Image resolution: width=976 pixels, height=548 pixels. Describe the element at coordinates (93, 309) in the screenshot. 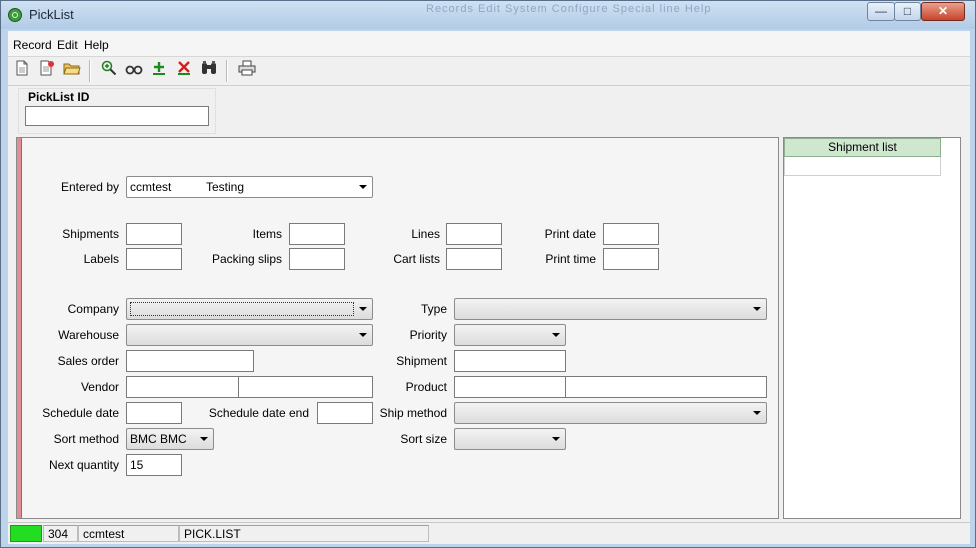

I see `company-label: Company` at that location.